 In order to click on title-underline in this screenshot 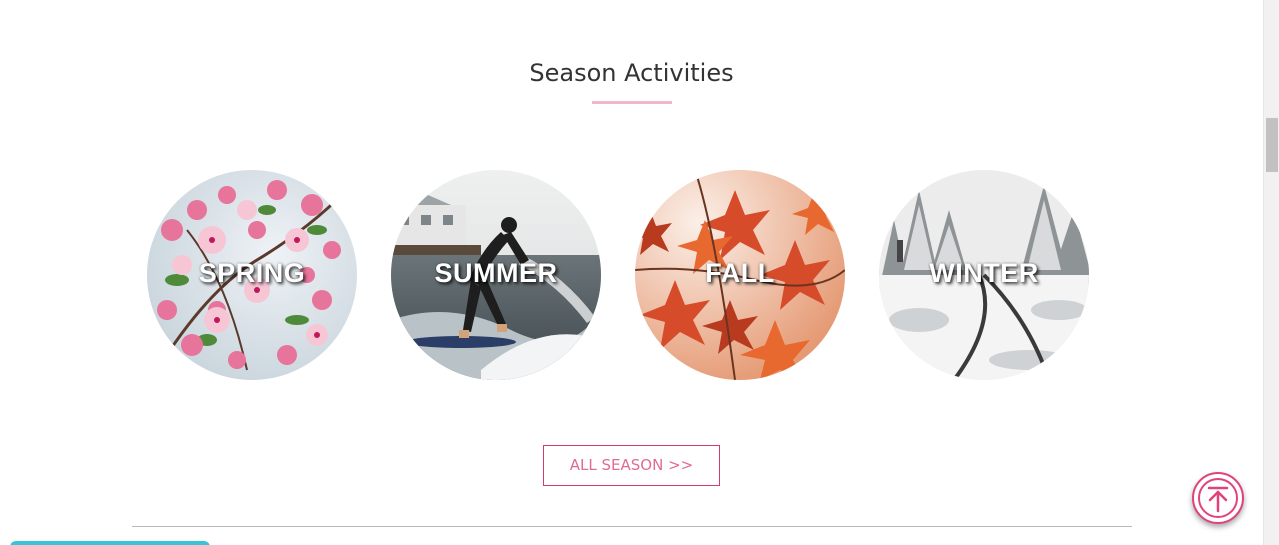, I will do `click(632, 102)`.